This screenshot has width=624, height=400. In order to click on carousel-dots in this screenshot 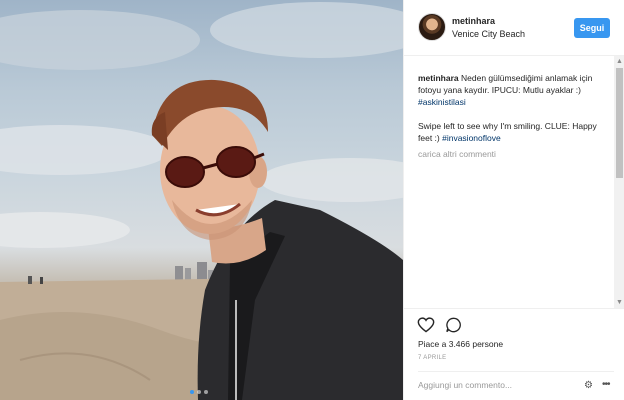, I will do `click(199, 392)`.